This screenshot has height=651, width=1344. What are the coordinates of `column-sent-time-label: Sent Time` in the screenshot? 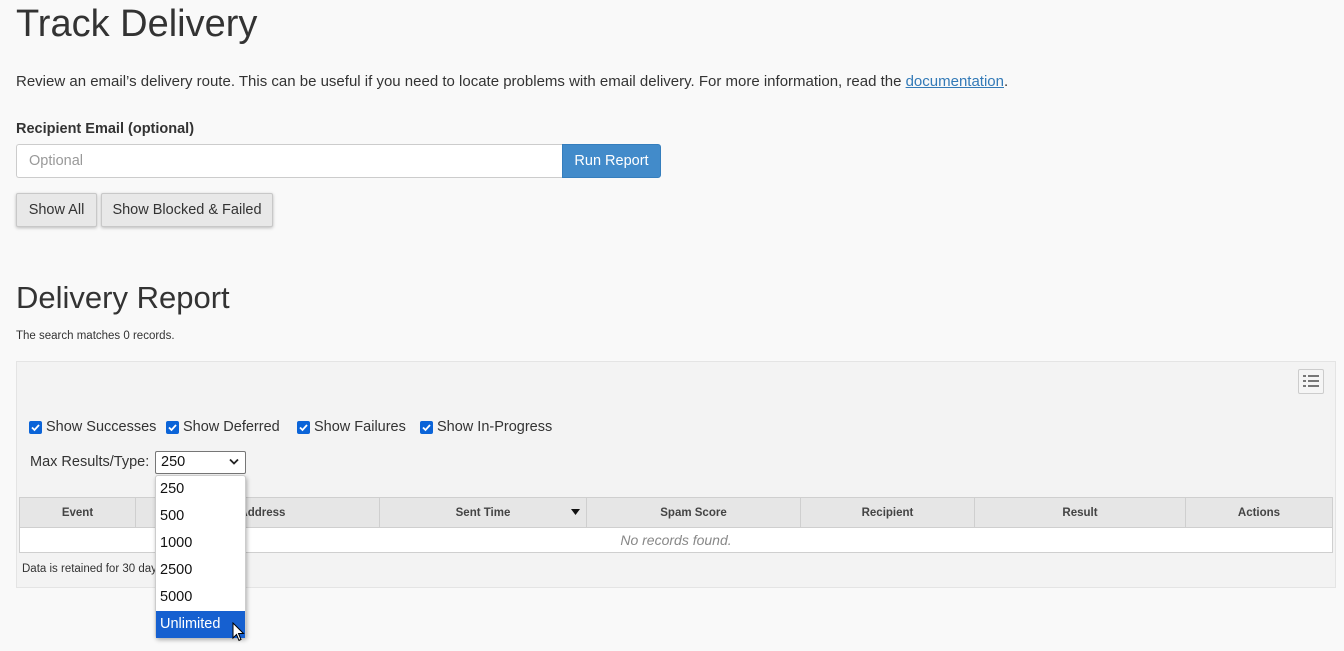 It's located at (483, 512).